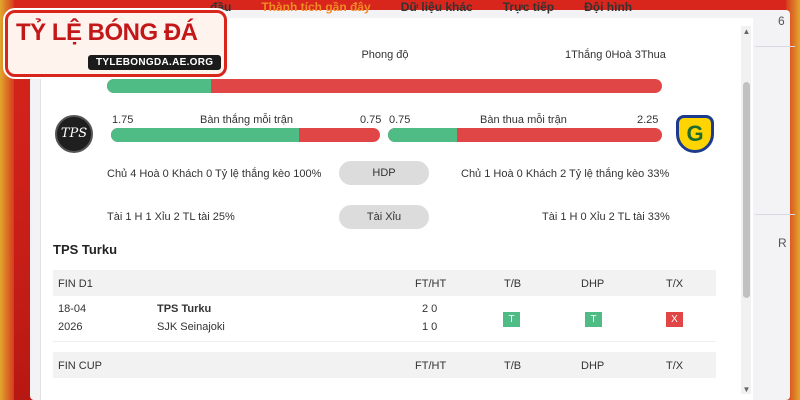 This screenshot has height=400, width=800. What do you see at coordinates (384, 320) in the screenshot?
I see `table-row` at bounding box center [384, 320].